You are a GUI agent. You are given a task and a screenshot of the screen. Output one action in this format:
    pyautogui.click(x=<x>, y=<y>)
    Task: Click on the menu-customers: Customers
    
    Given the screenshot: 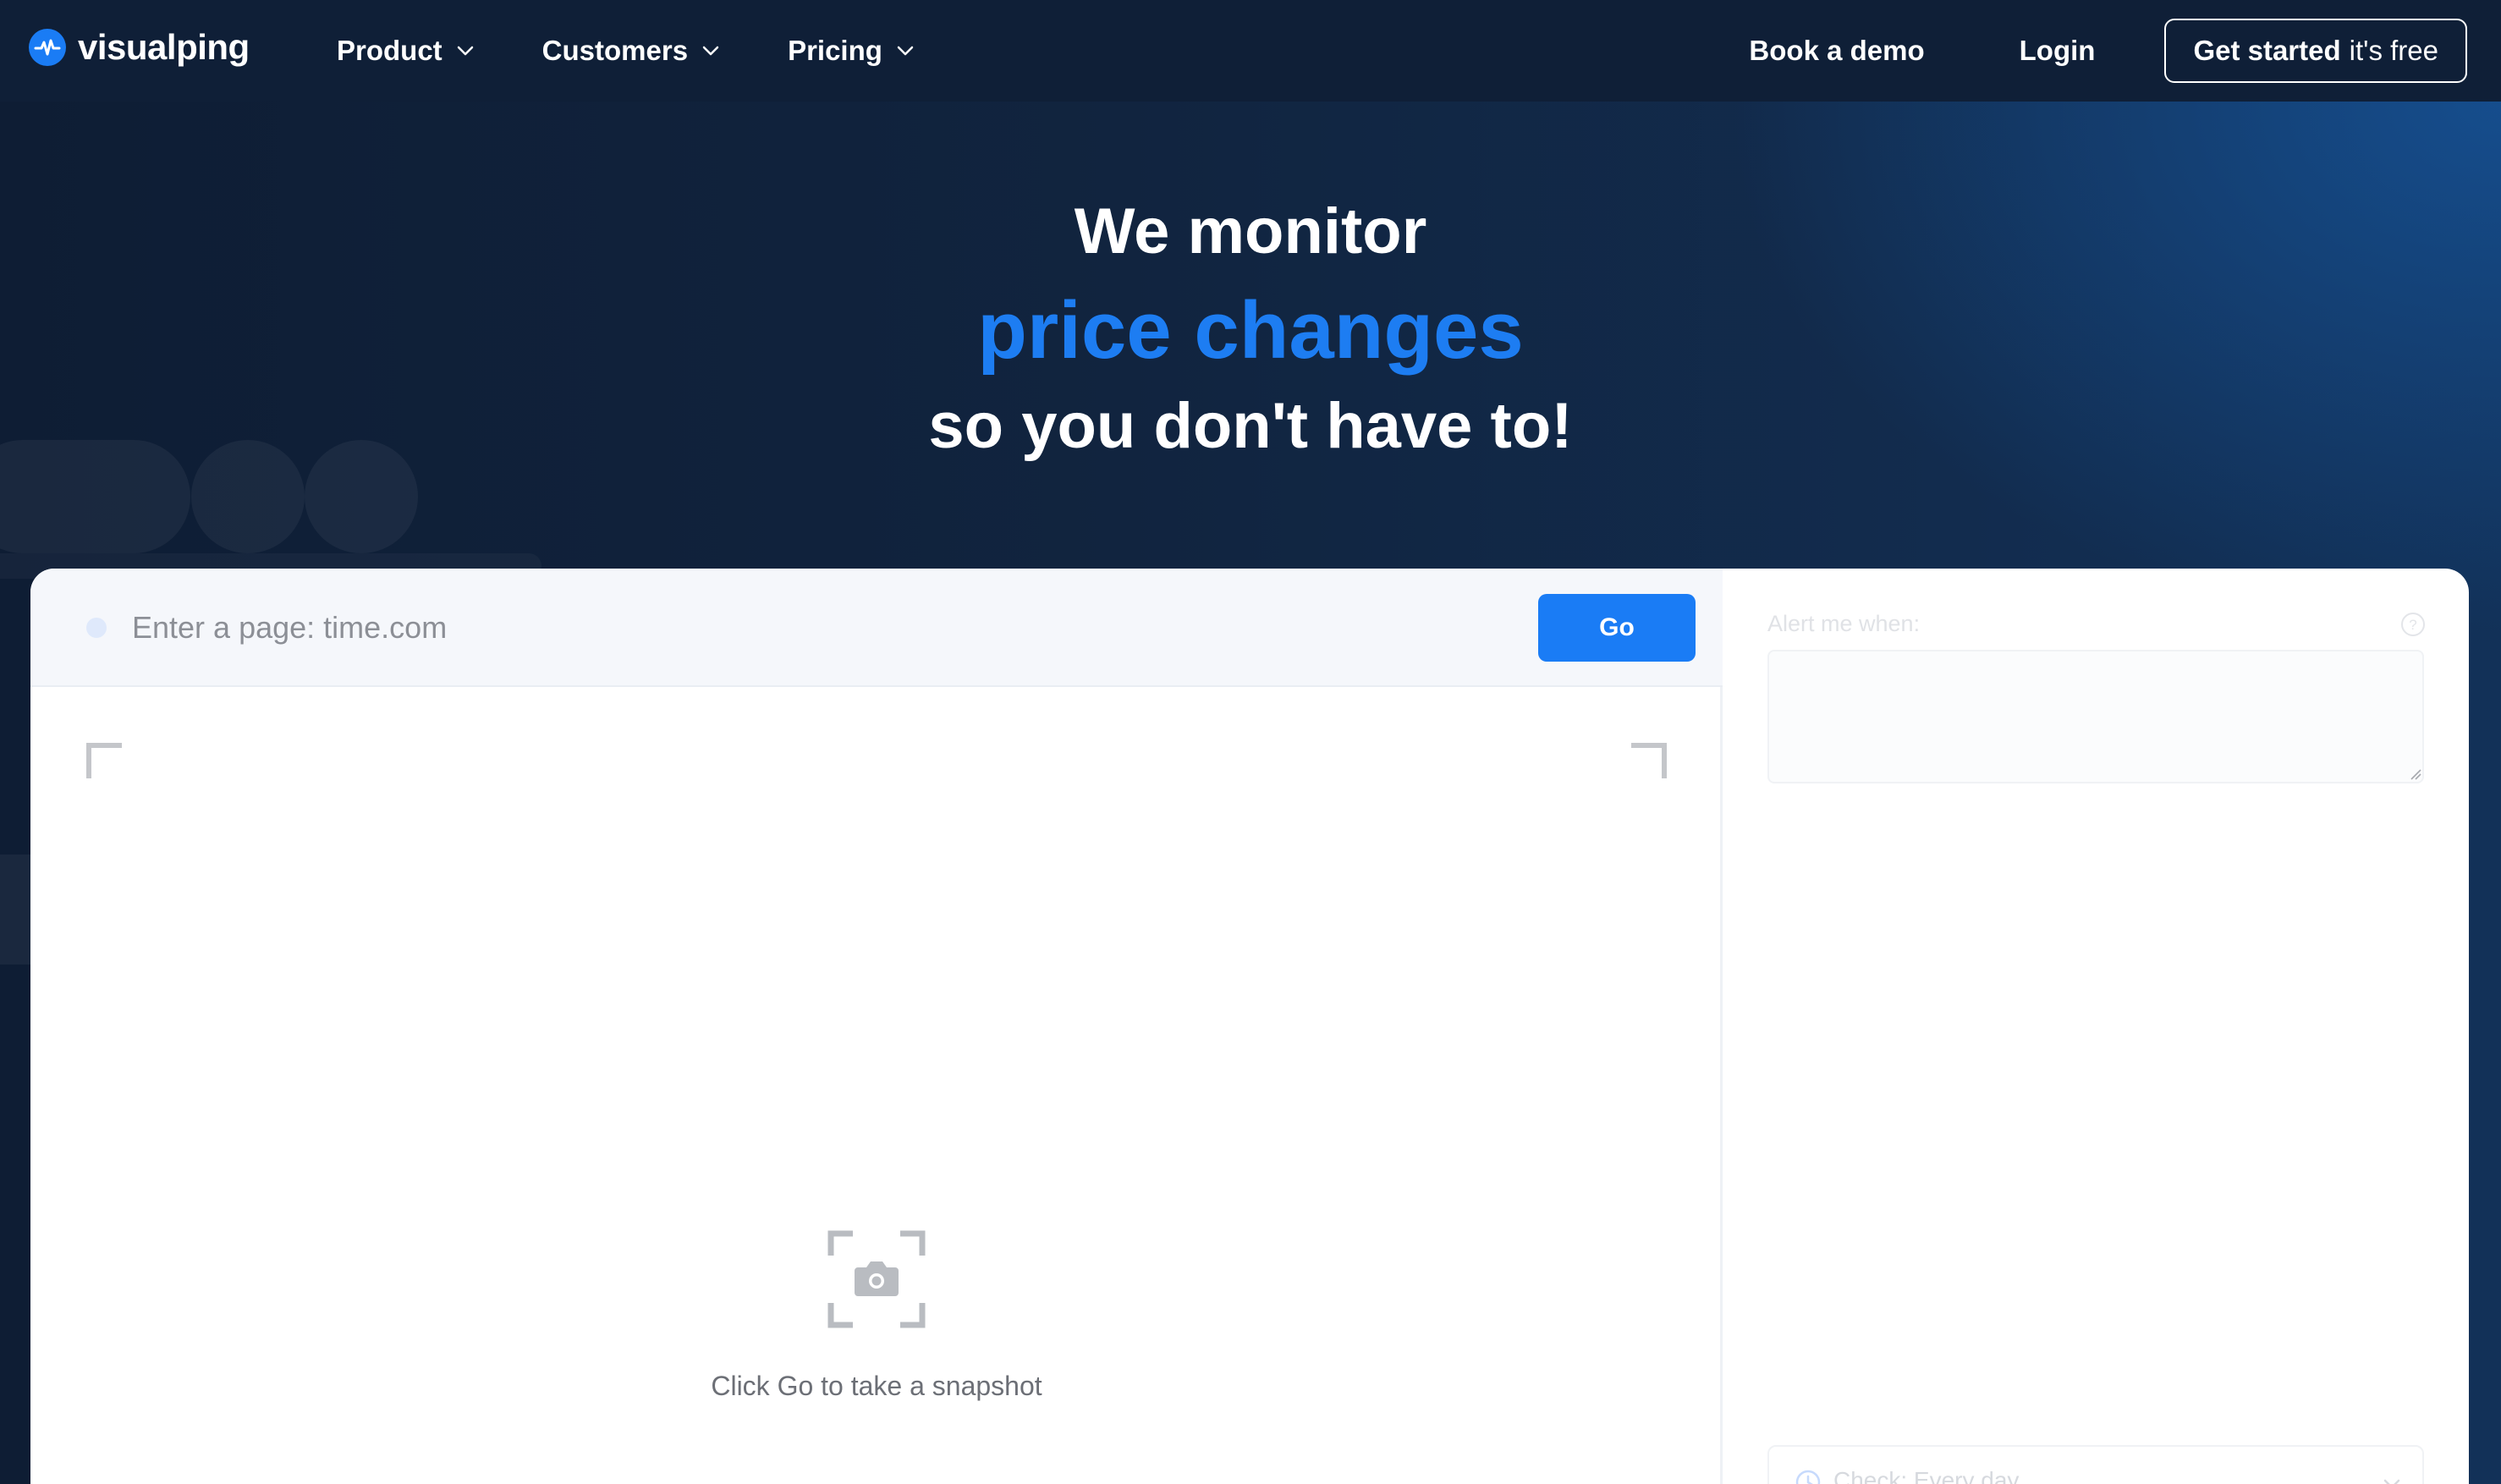 What is the action you would take?
    pyautogui.click(x=632, y=51)
    